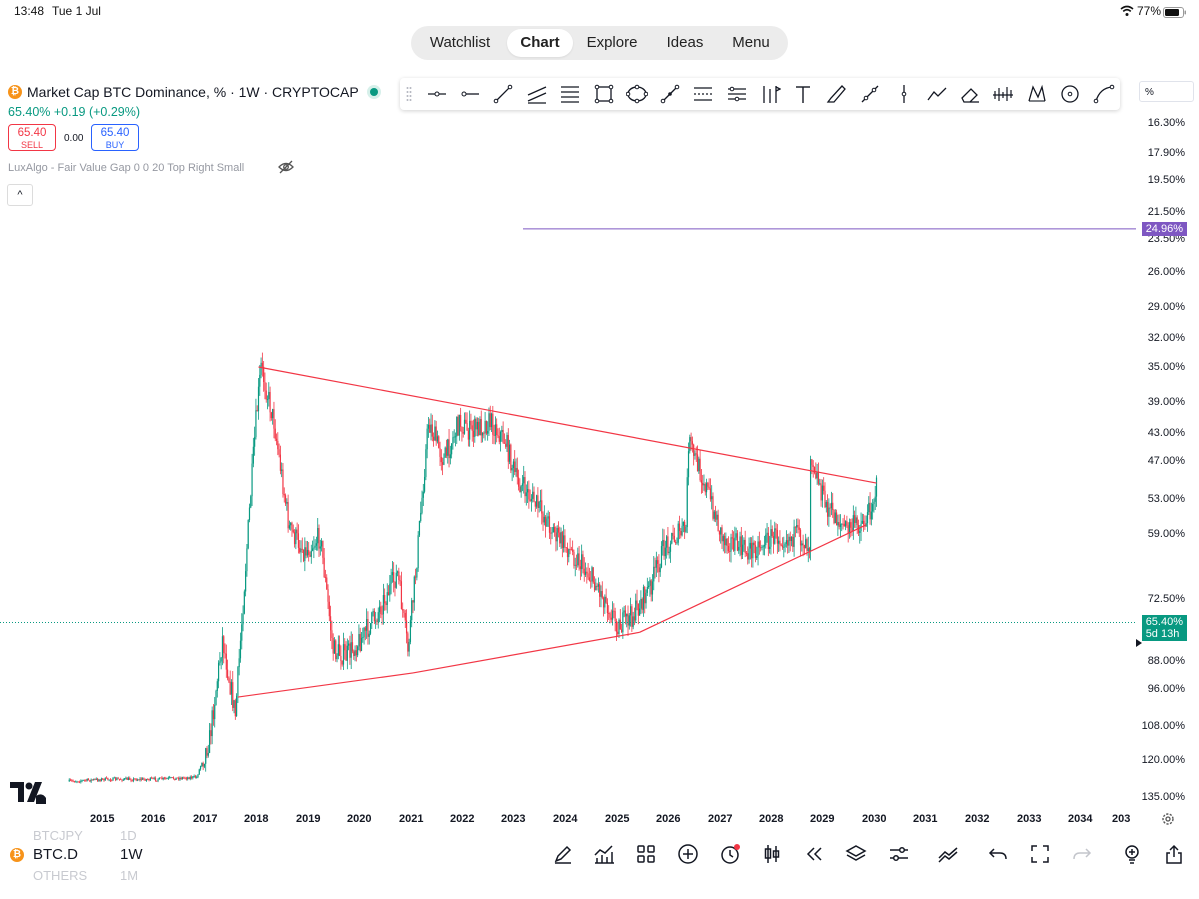  I want to click on layout-grid-icon, so click(646, 854).